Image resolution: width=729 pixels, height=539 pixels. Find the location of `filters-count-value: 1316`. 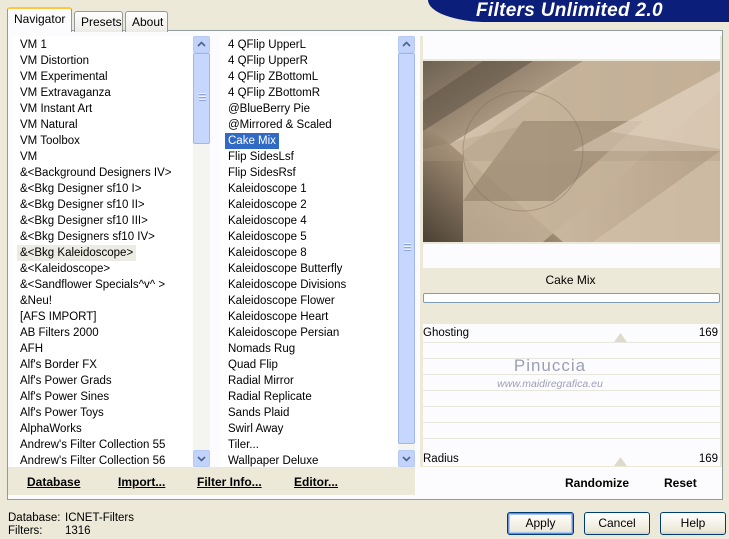

filters-count-value: 1316 is located at coordinates (78, 531).